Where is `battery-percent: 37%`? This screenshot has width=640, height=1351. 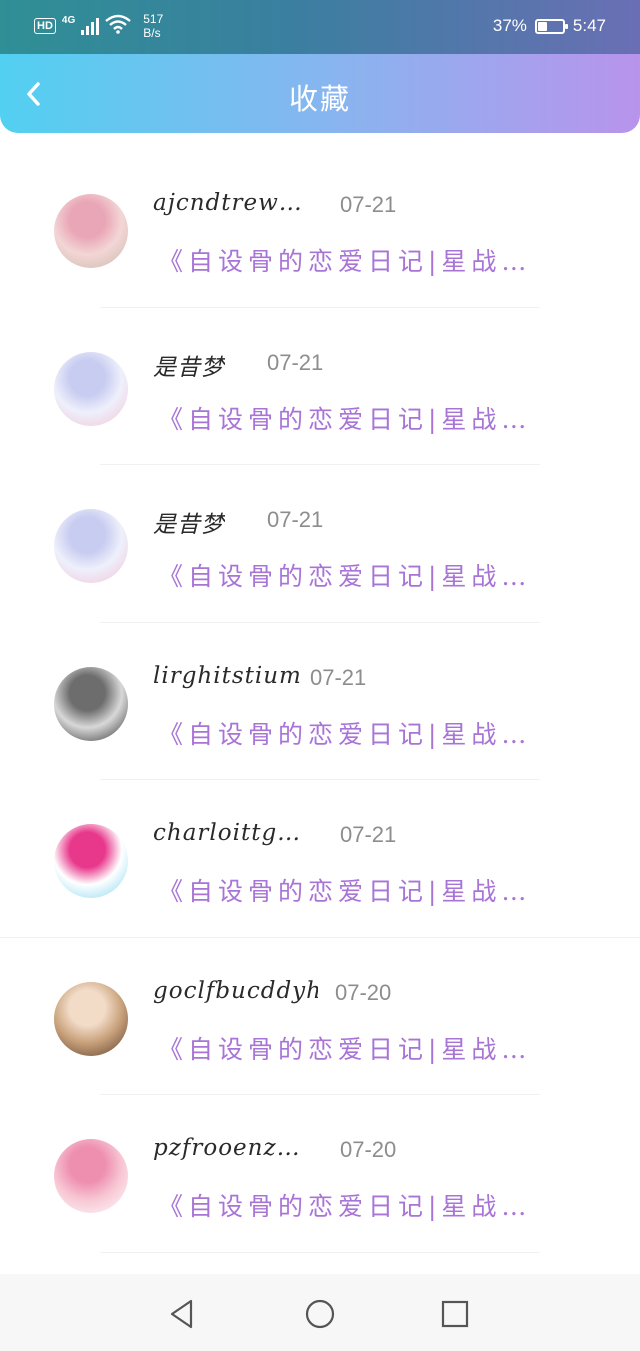 battery-percent: 37% is located at coordinates (509, 25).